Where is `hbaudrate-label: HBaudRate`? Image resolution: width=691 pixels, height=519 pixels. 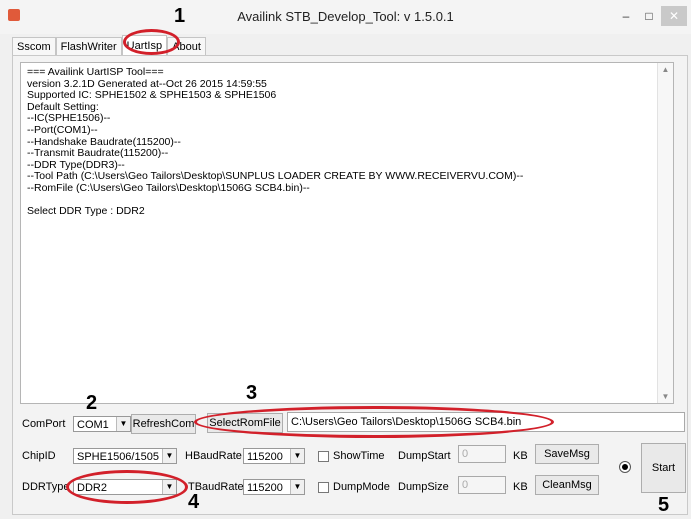 hbaudrate-label: HBaudRate is located at coordinates (213, 456).